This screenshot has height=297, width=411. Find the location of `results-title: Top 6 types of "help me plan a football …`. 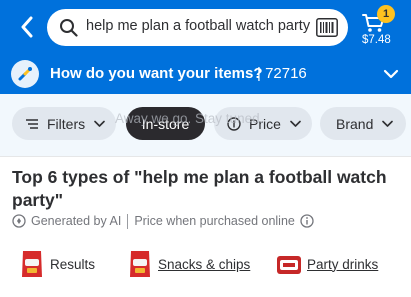

results-title: Top 6 types of "help me plan a football … is located at coordinates (199, 188).